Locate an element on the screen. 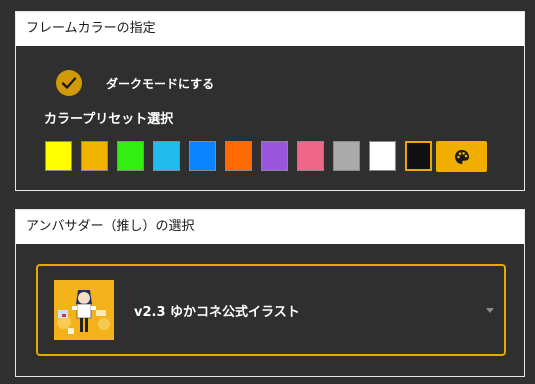 The image size is (535, 384). palette-icon is located at coordinates (461, 156).